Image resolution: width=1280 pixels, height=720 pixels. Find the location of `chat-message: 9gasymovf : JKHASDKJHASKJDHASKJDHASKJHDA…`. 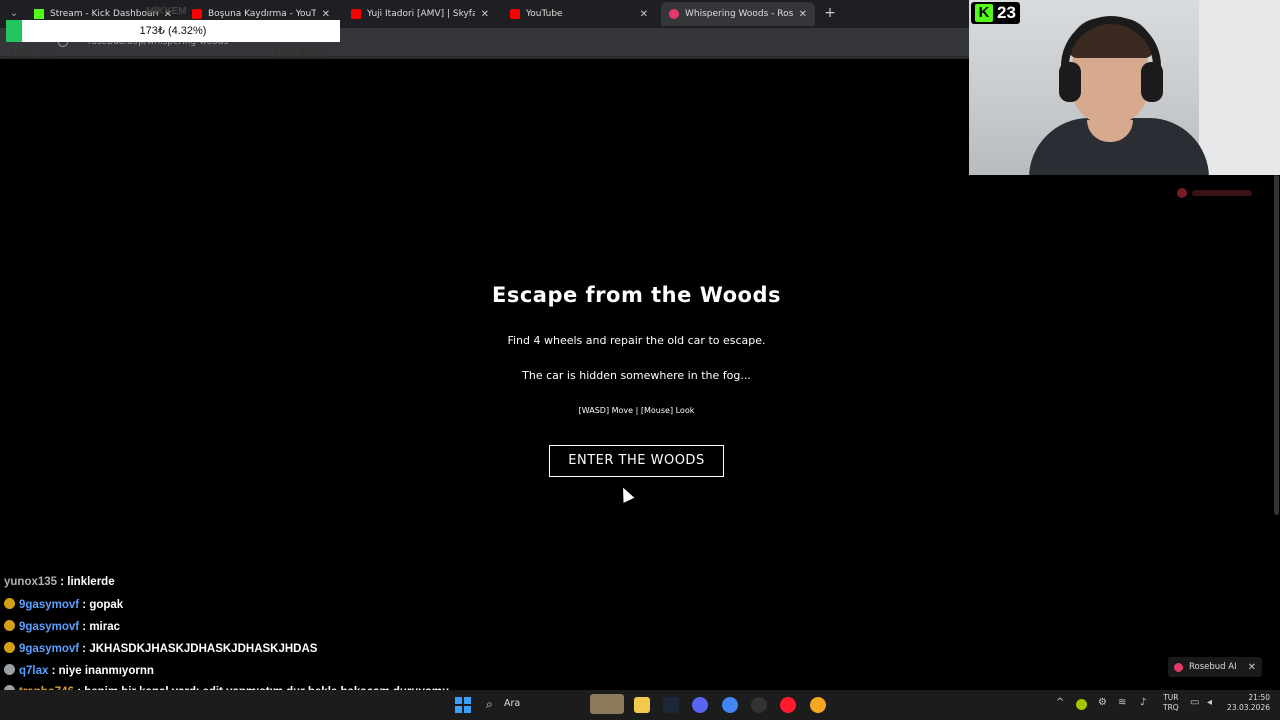

chat-message: 9gasymovf : JKHASDKJHASKJDHASKJDHASKJHDA… is located at coordinates (160, 648).